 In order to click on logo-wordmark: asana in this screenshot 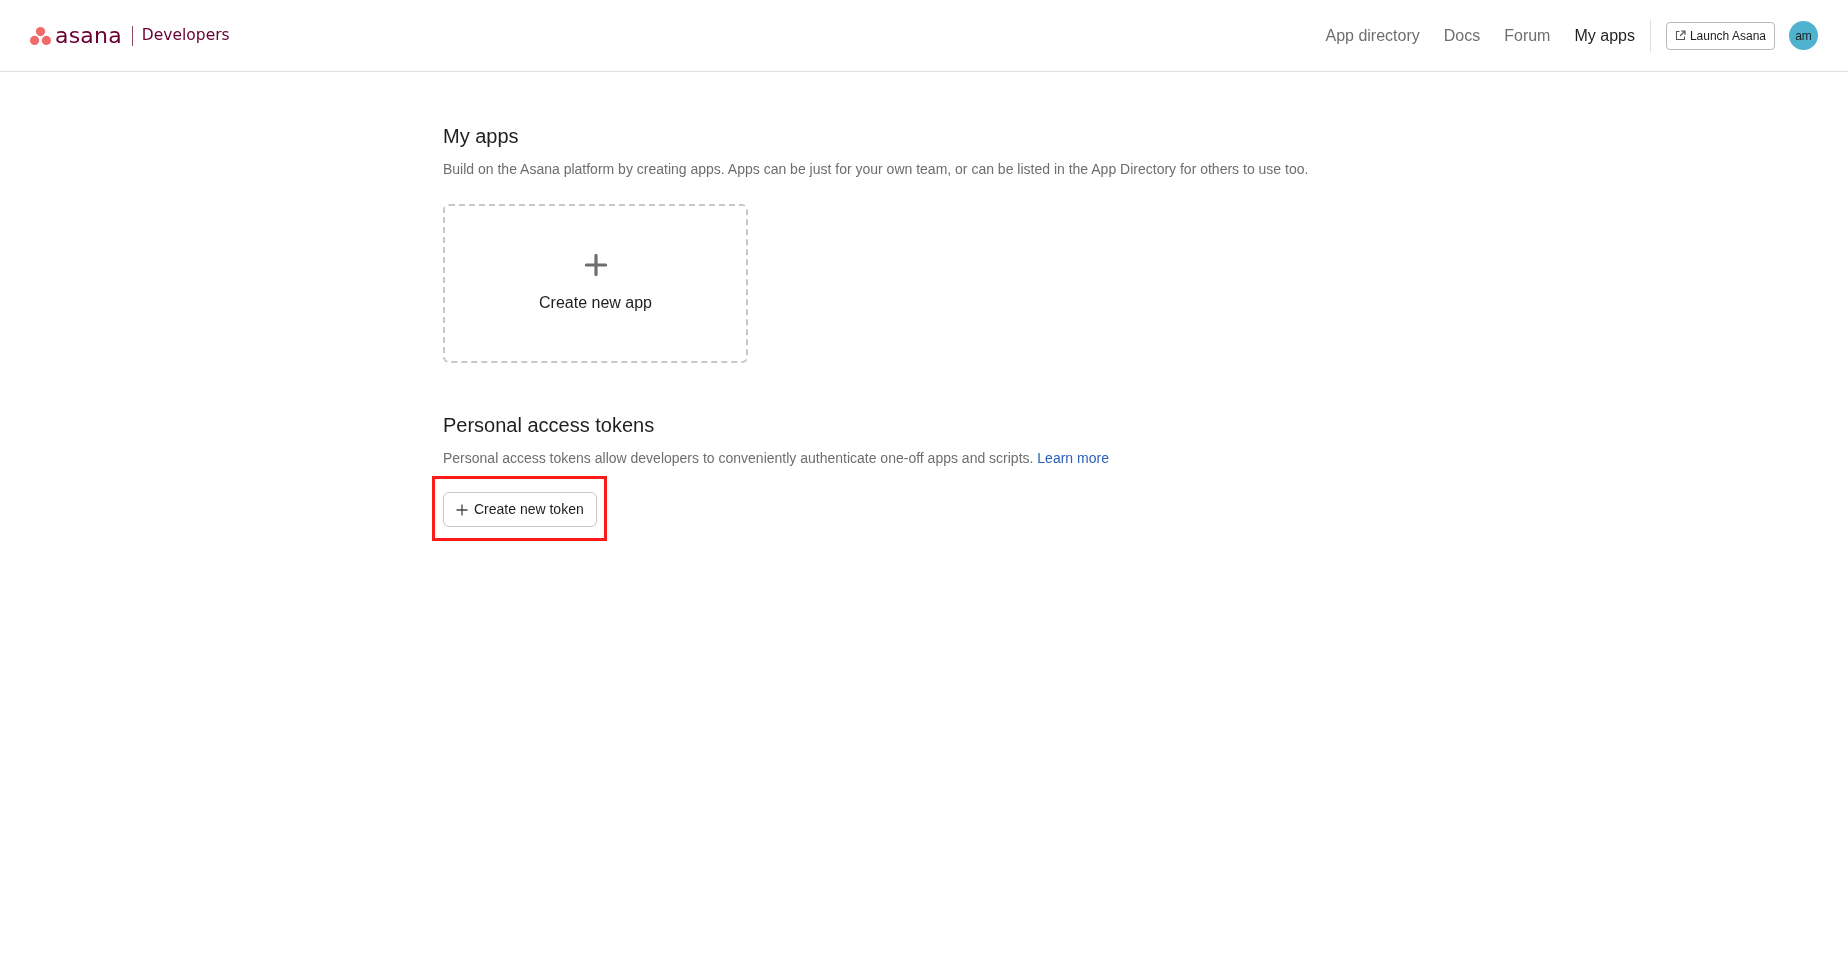, I will do `click(88, 35)`.